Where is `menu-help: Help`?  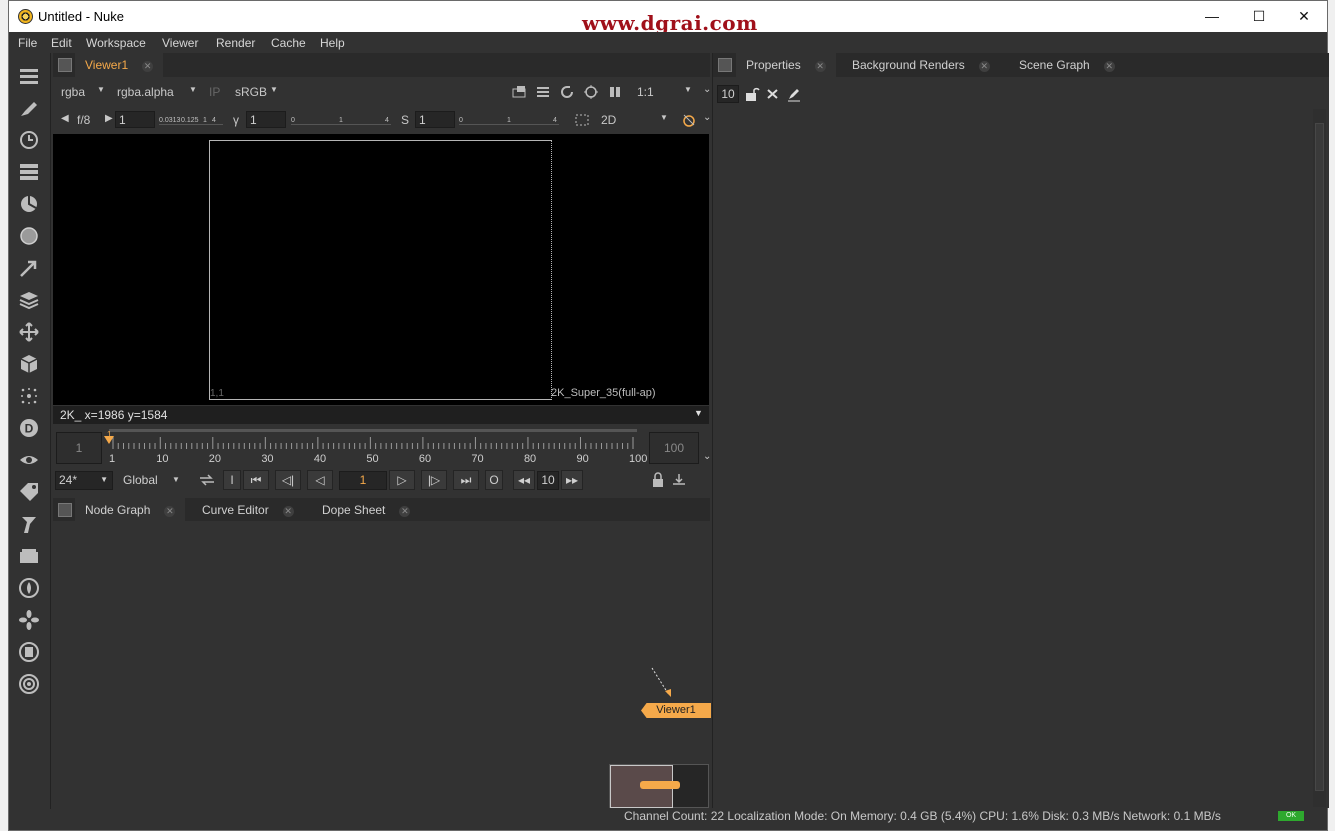 menu-help: Help is located at coordinates (332, 43).